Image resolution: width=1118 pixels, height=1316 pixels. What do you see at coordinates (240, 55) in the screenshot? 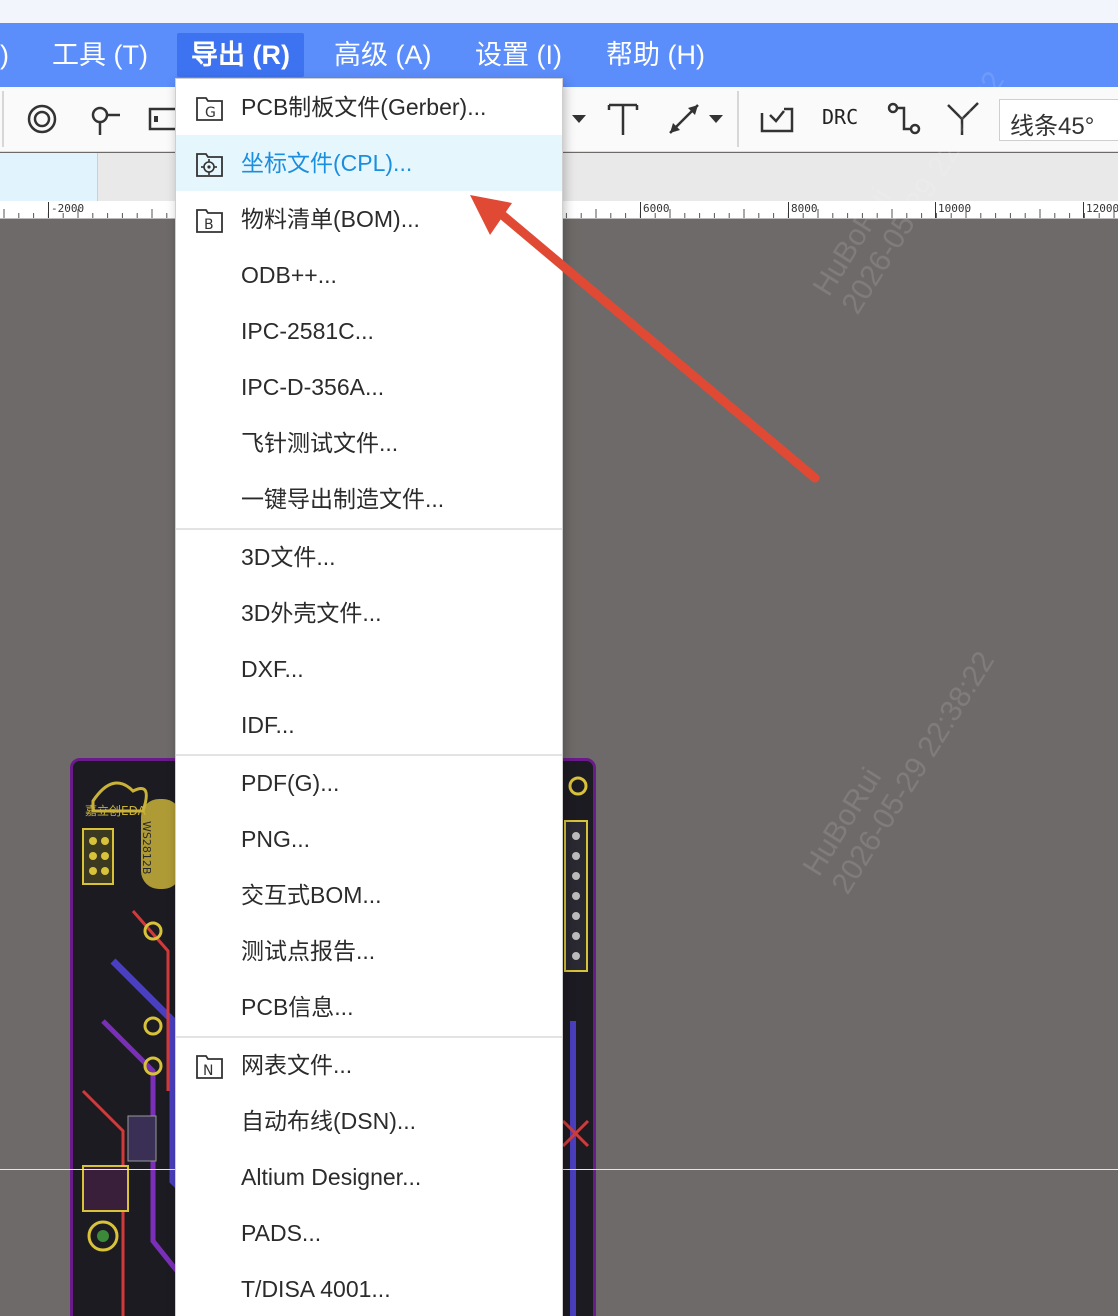
I see `menu-export: 导出 (R)` at bounding box center [240, 55].